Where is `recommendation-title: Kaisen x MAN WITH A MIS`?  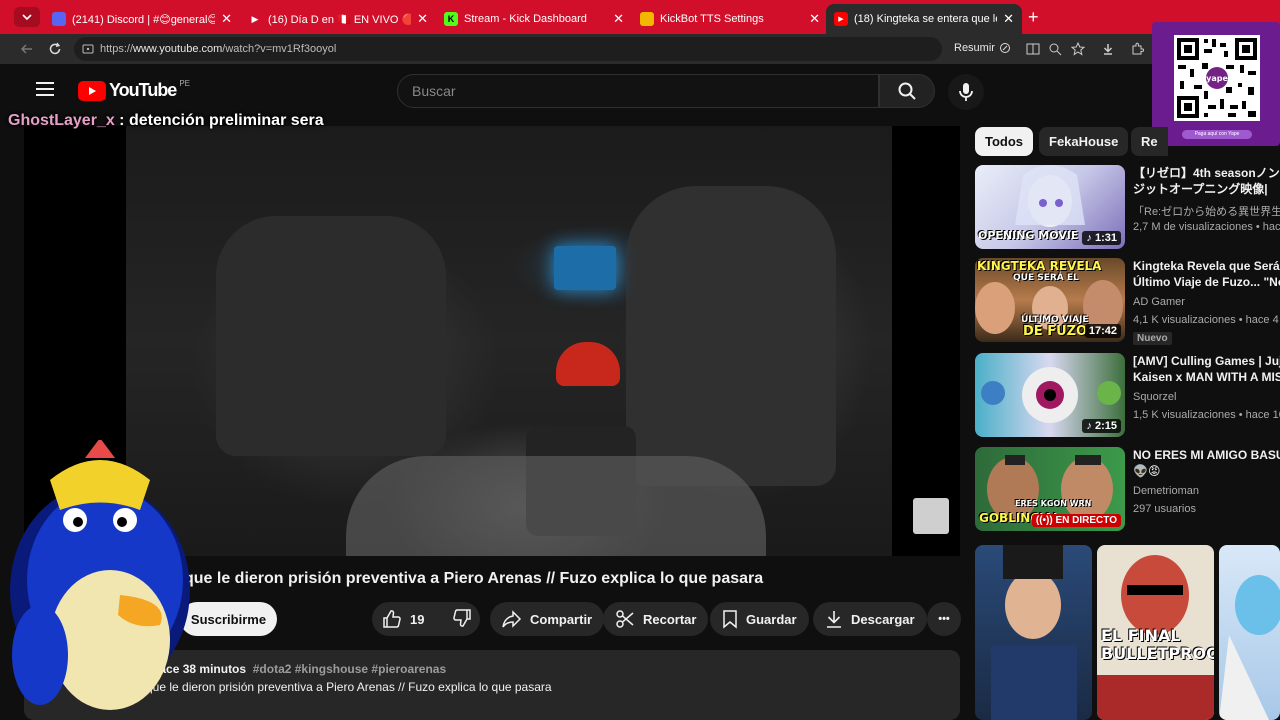 recommendation-title: Kaisen x MAN WITH A MIS is located at coordinates (1206, 377).